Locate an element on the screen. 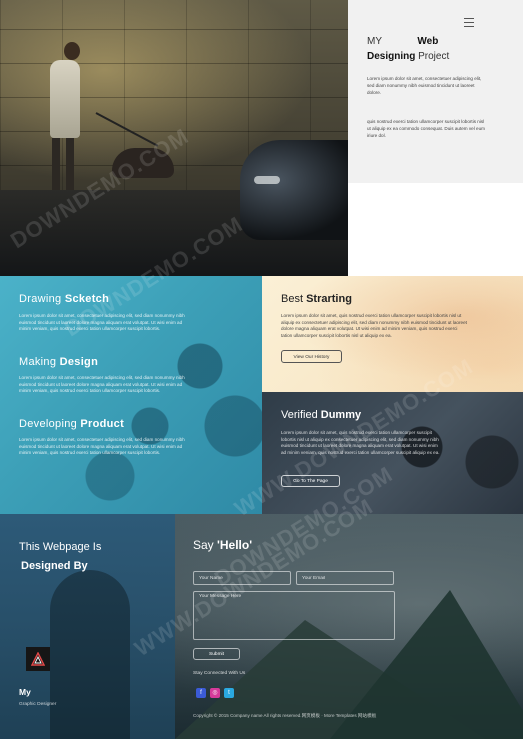 The width and height of the screenshot is (523, 739). service-title-bold: Scketch is located at coordinates (87, 299).